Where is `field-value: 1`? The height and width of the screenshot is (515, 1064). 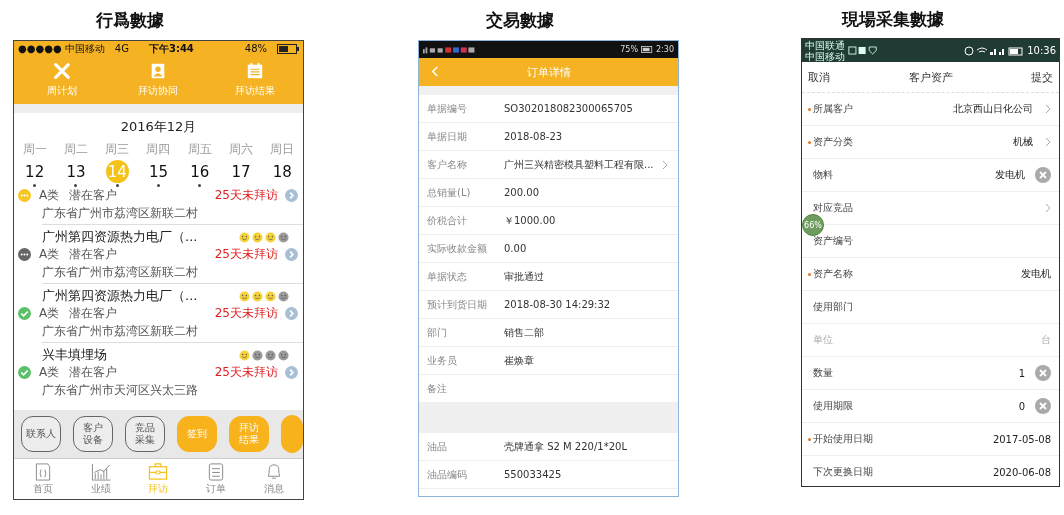 field-value: 1 is located at coordinates (1021, 373).